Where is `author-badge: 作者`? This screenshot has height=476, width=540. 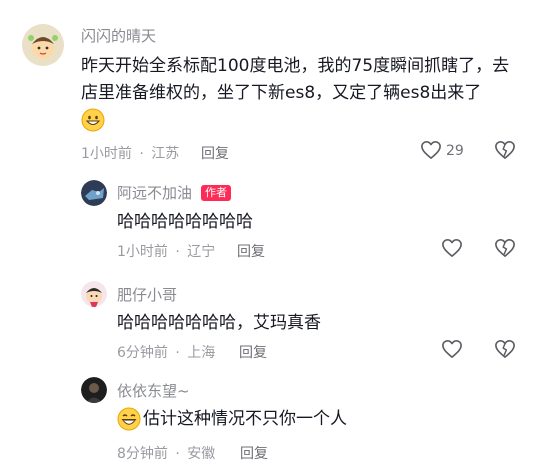
author-badge: 作者 is located at coordinates (216, 193).